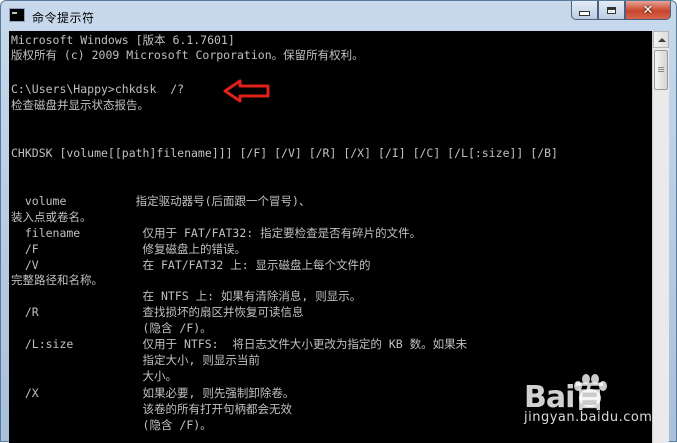  What do you see at coordinates (584, 13) in the screenshot?
I see `minimize-icon` at bounding box center [584, 13].